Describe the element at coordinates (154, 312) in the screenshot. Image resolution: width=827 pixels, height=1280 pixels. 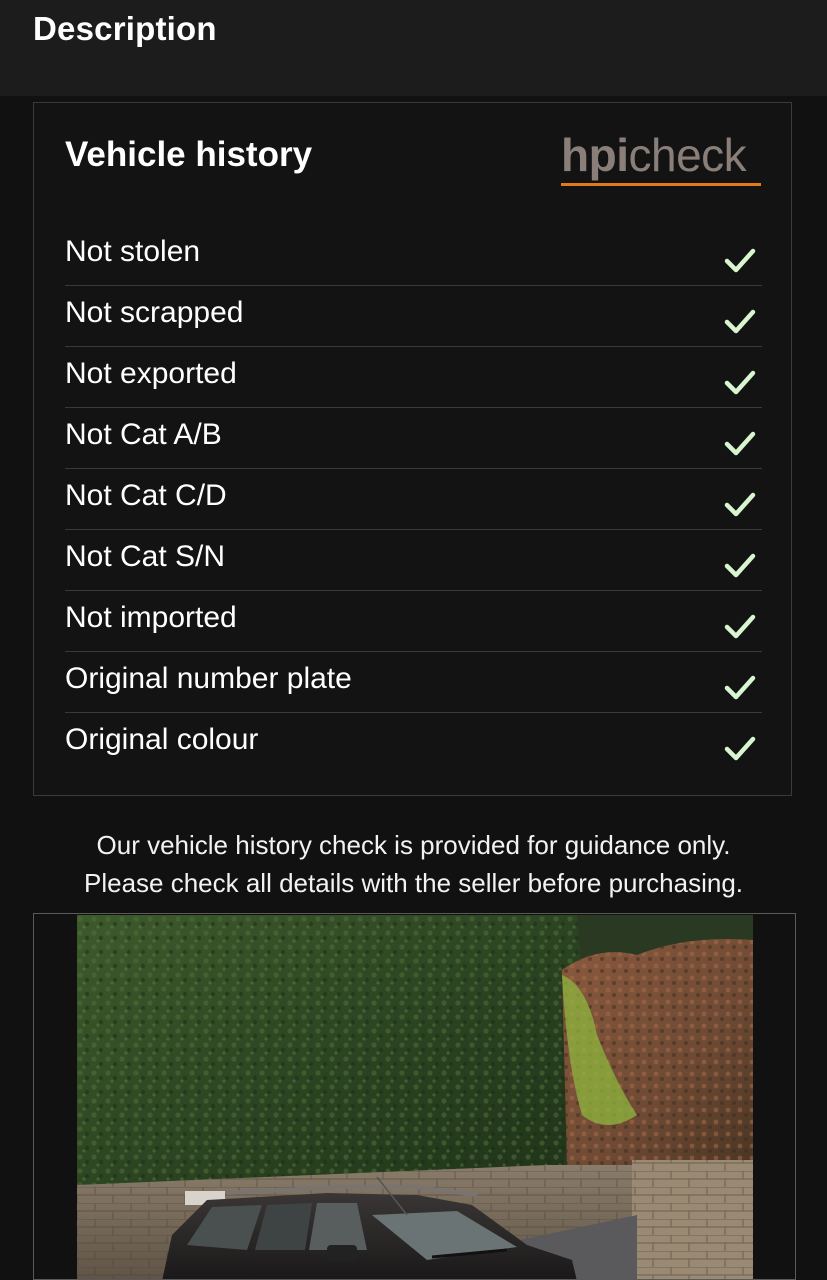
I see `check-label: Not scrapped` at that location.